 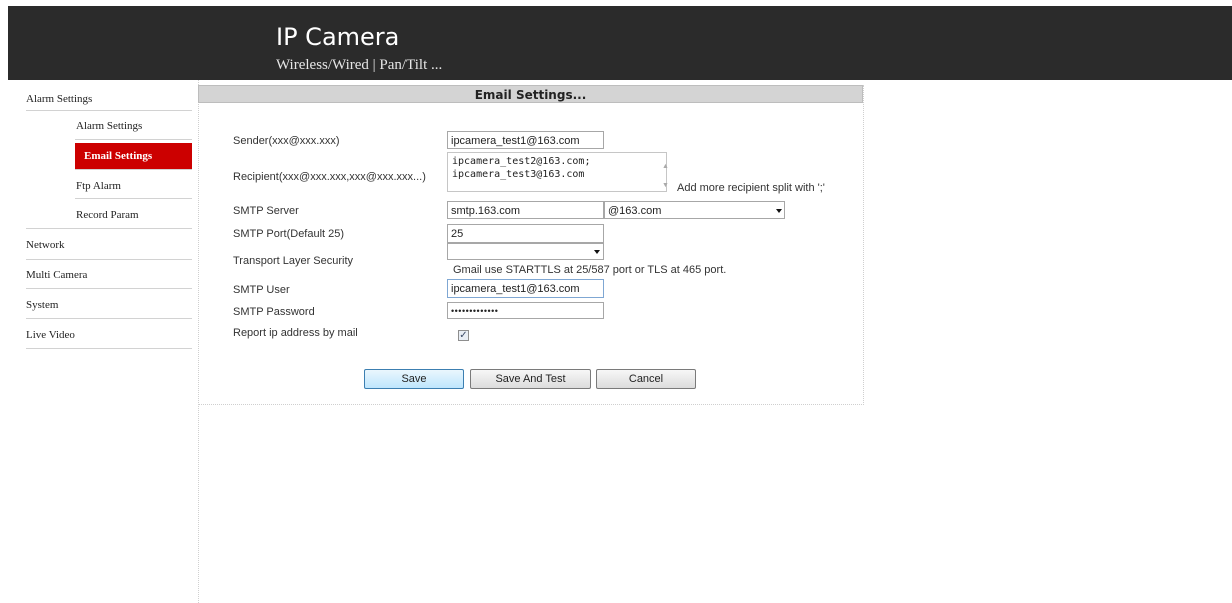 I want to click on smtp-user-input: ipcamera_test1@163.com, so click(x=525, y=288).